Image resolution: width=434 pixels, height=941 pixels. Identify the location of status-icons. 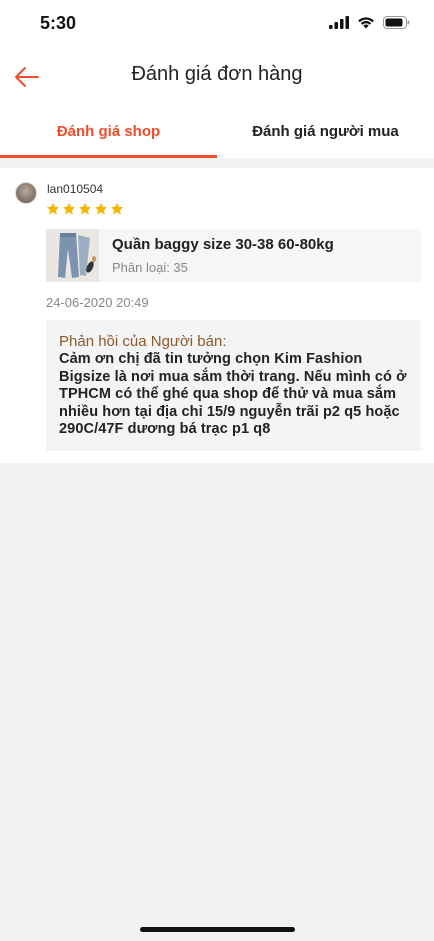
(369, 22).